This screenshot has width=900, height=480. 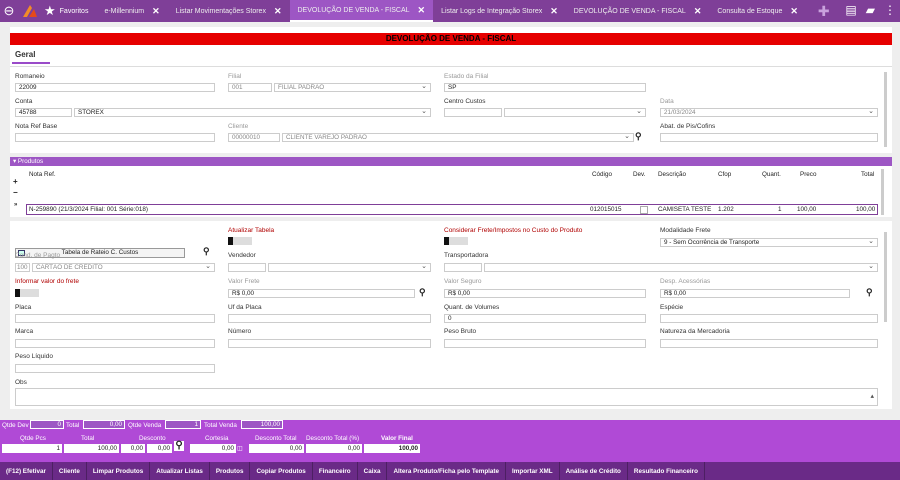 I want to click on favorites-label: Favoritos, so click(x=74, y=11).